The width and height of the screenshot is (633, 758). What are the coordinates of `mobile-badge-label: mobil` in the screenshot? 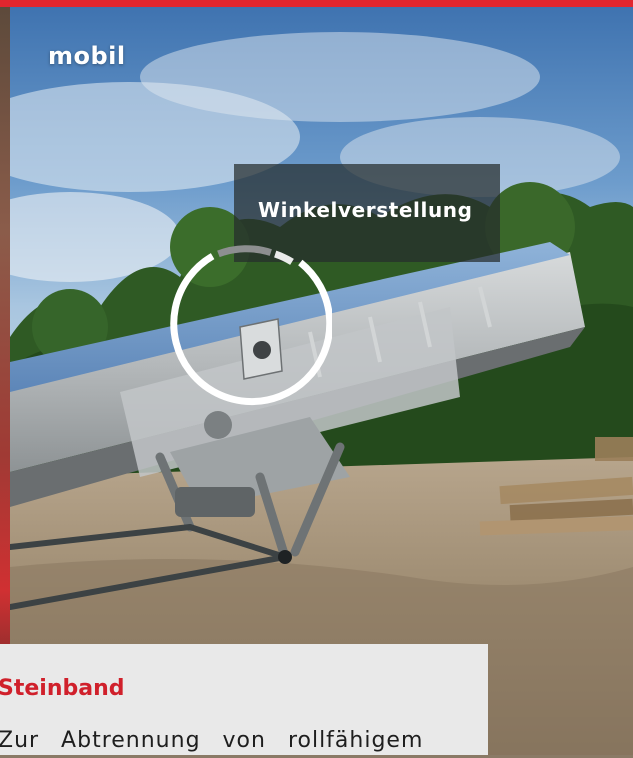 It's located at (87, 56).